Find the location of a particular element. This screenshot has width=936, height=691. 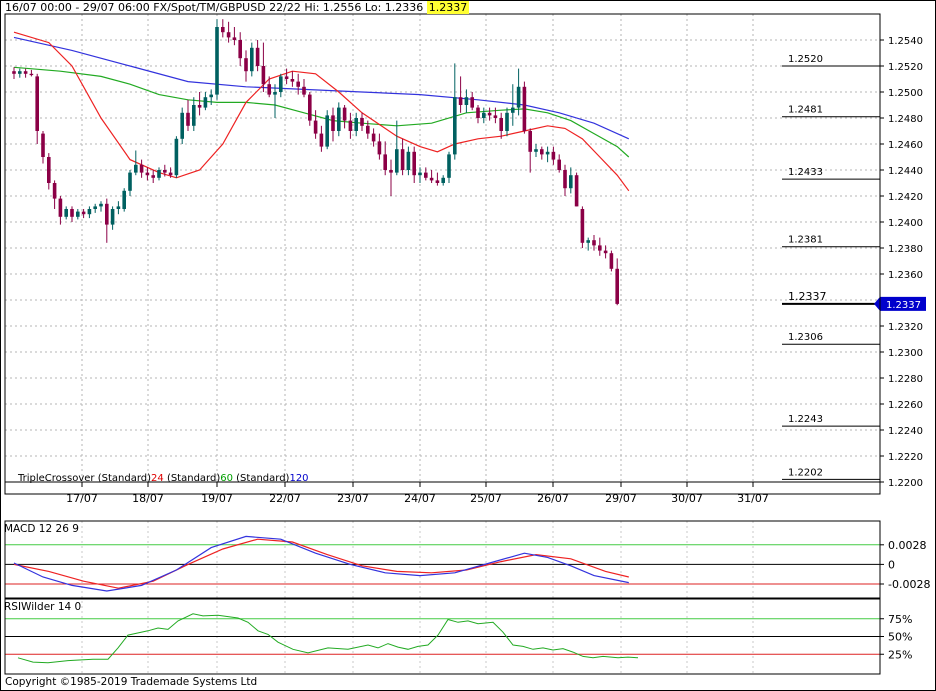

price-tick-label: 1.2460 is located at coordinates (905, 145).